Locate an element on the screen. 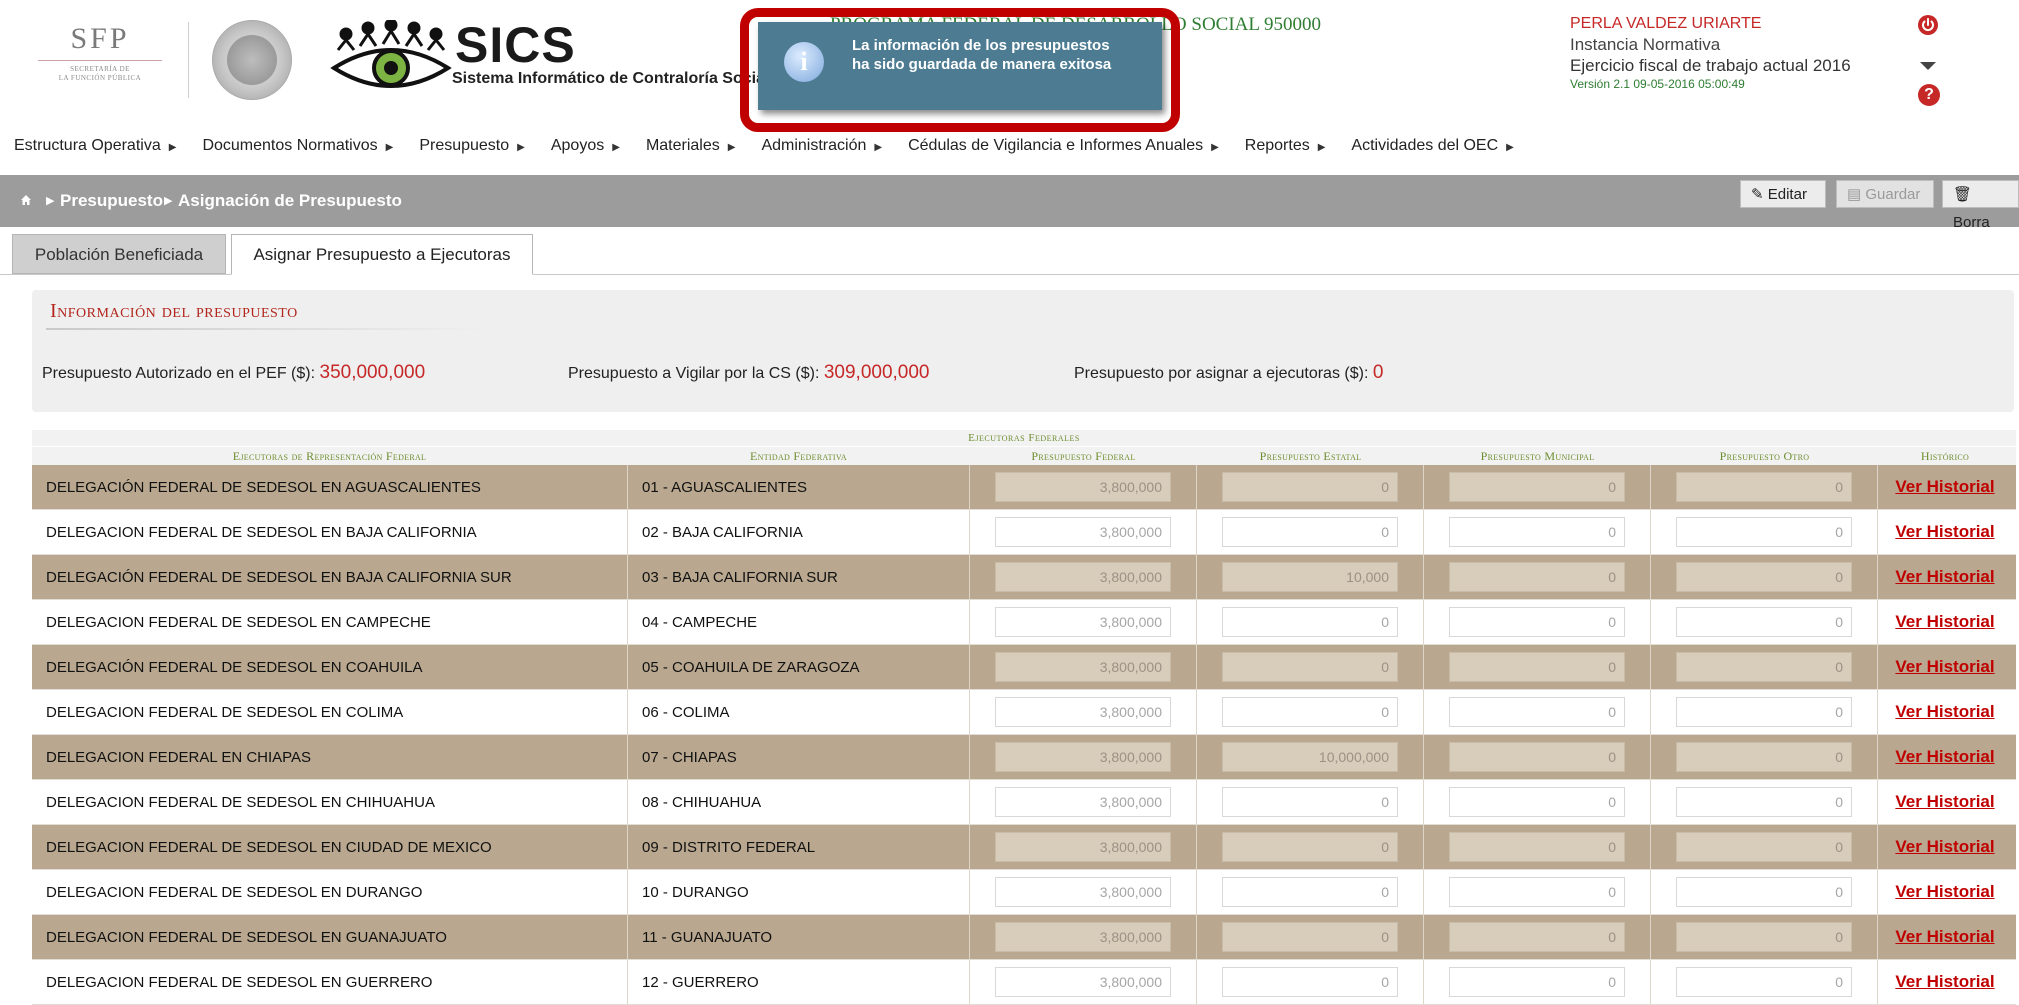  col-otro: Presupuesto Otro is located at coordinates (1764, 456).